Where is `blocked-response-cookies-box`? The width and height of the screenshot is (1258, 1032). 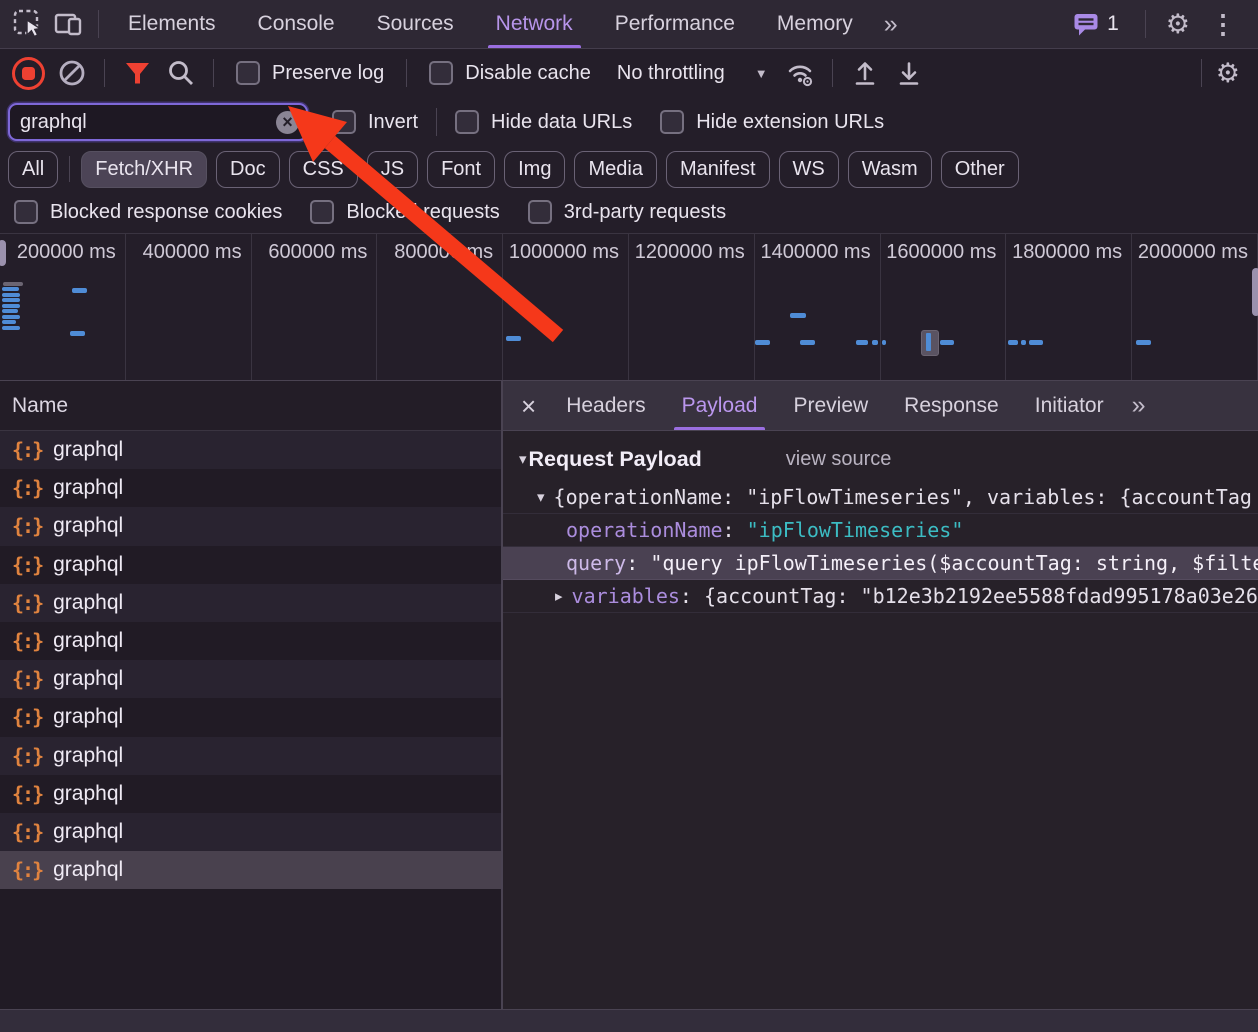
blocked-response-cookies-box is located at coordinates (26, 212).